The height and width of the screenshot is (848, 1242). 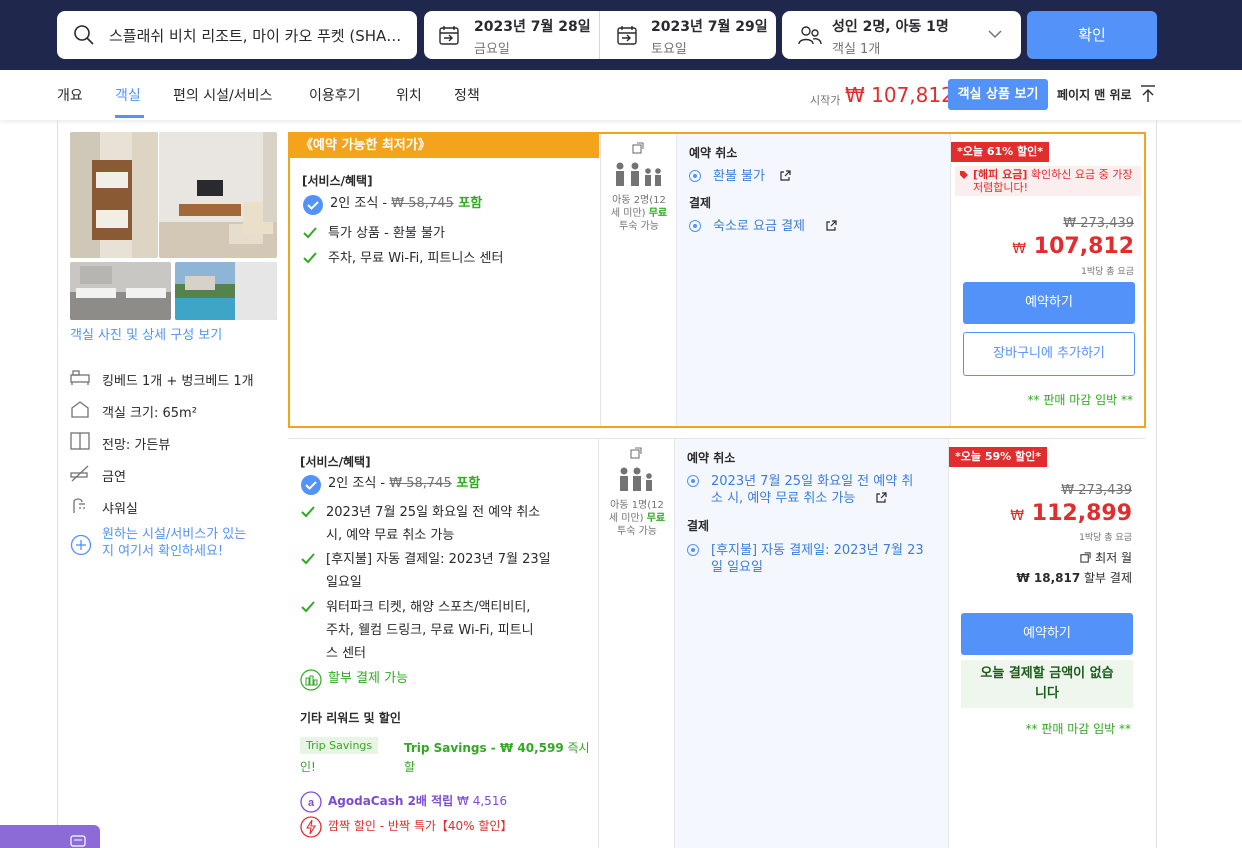 What do you see at coordinates (409, 95) in the screenshot?
I see `tab-location: 위치` at bounding box center [409, 95].